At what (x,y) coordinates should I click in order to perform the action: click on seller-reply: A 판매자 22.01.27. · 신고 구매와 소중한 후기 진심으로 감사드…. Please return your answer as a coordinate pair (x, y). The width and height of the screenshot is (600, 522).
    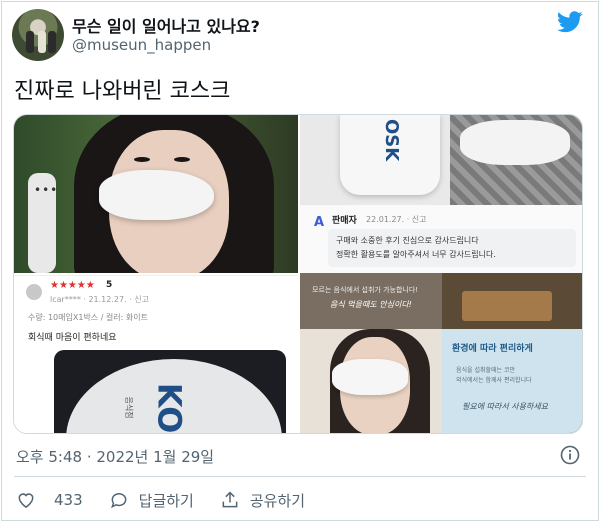
    Looking at the image, I should click on (441, 239).